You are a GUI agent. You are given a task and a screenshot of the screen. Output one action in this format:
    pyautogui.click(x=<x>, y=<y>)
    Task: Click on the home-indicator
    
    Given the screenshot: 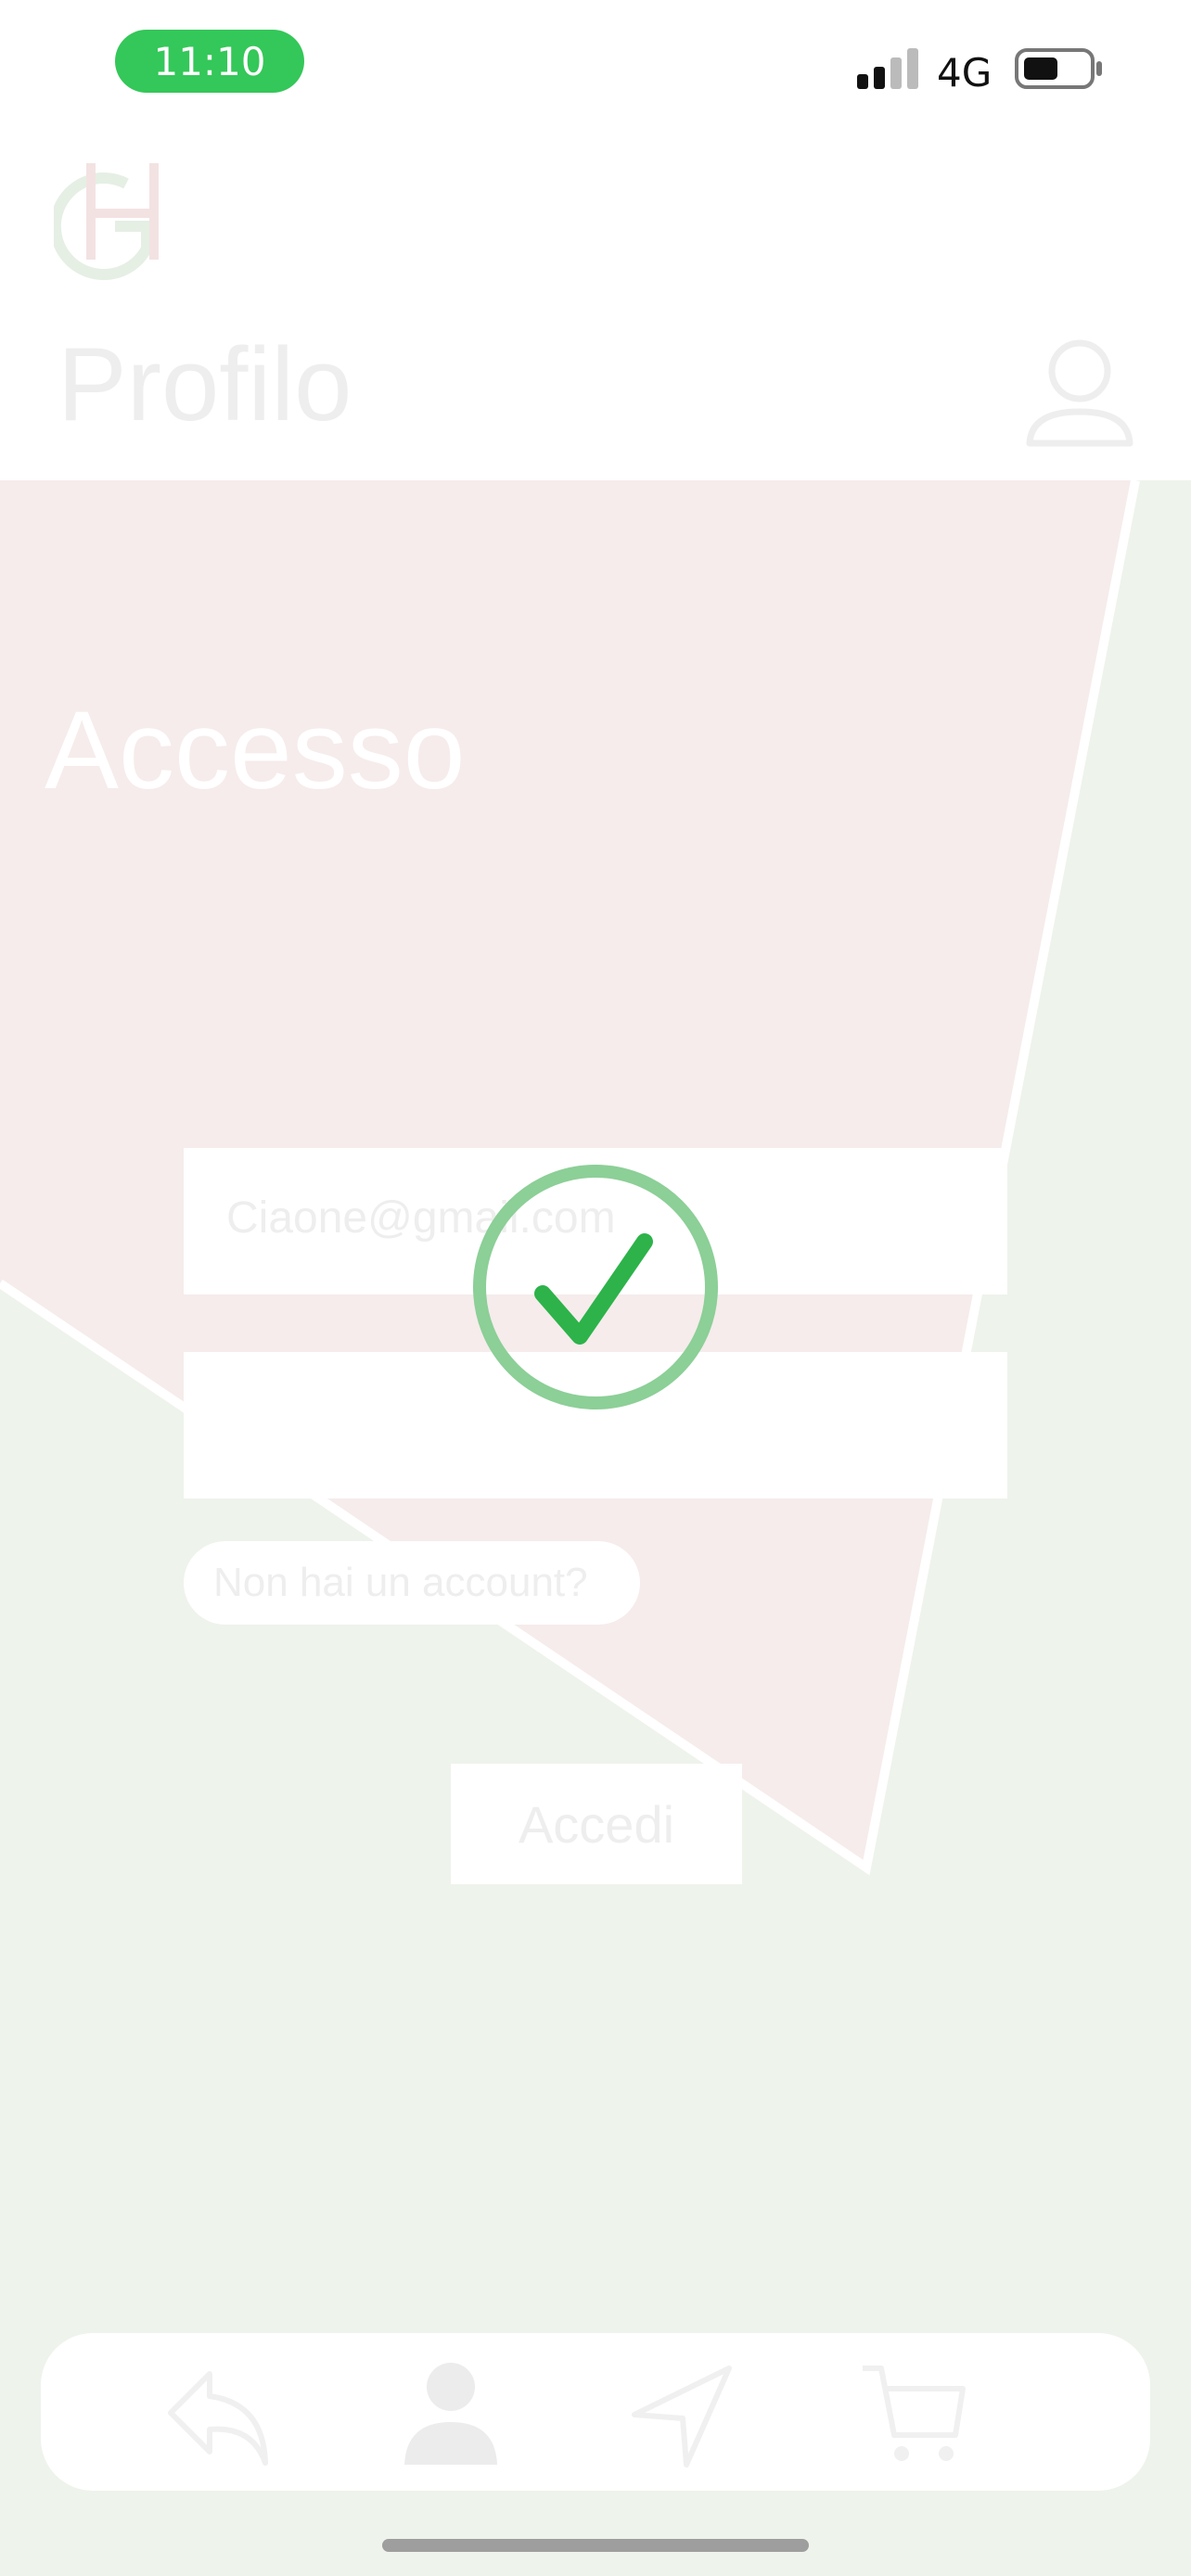 What is the action you would take?
    pyautogui.click(x=595, y=2545)
    